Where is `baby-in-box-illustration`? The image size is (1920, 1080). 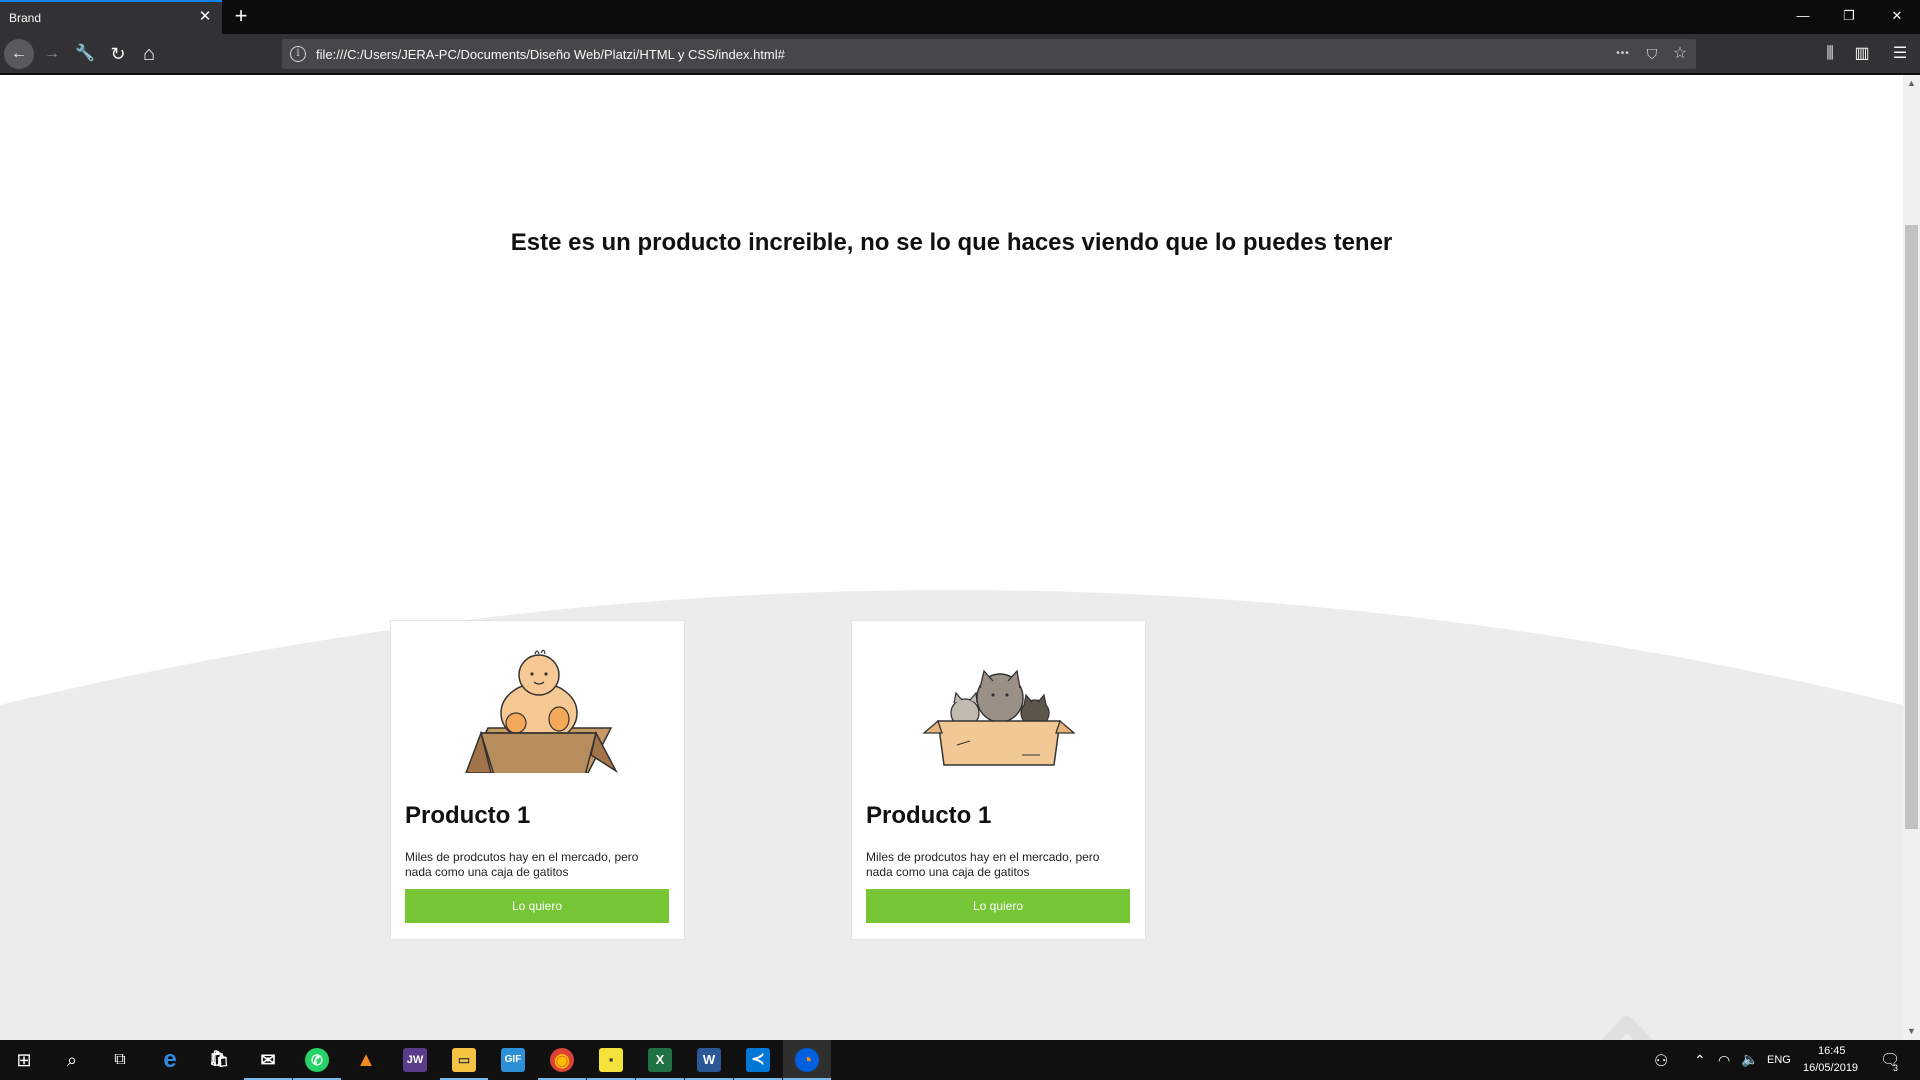
baby-in-box-illustration is located at coordinates (541, 711).